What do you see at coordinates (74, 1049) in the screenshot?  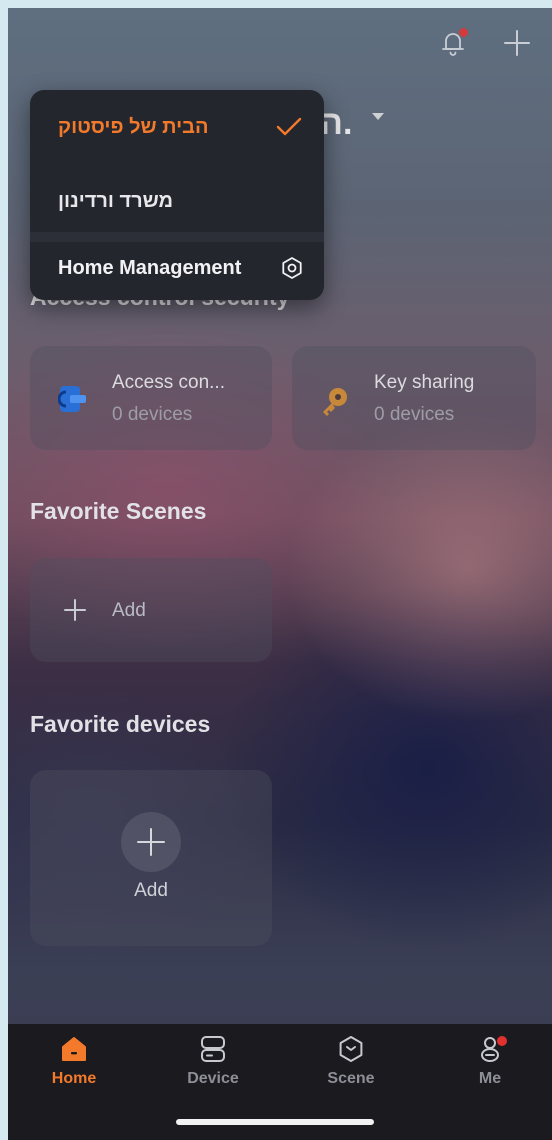 I see `home-icon` at bounding box center [74, 1049].